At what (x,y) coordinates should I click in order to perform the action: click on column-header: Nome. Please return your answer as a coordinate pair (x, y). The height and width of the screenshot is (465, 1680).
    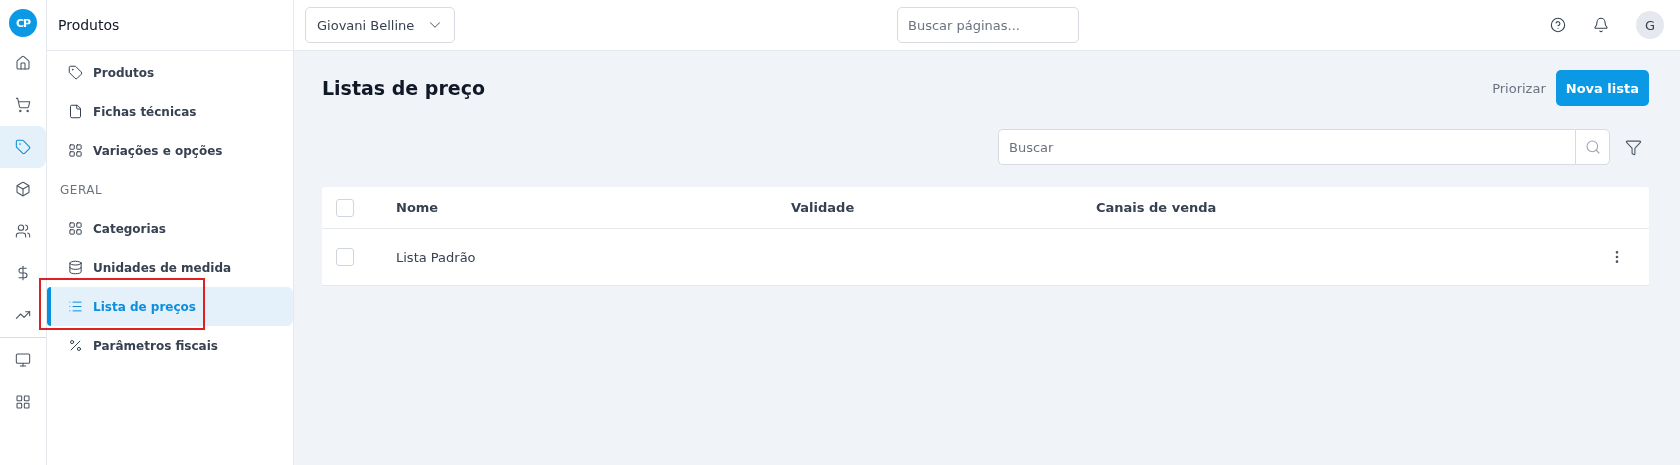
    Looking at the image, I should click on (418, 207).